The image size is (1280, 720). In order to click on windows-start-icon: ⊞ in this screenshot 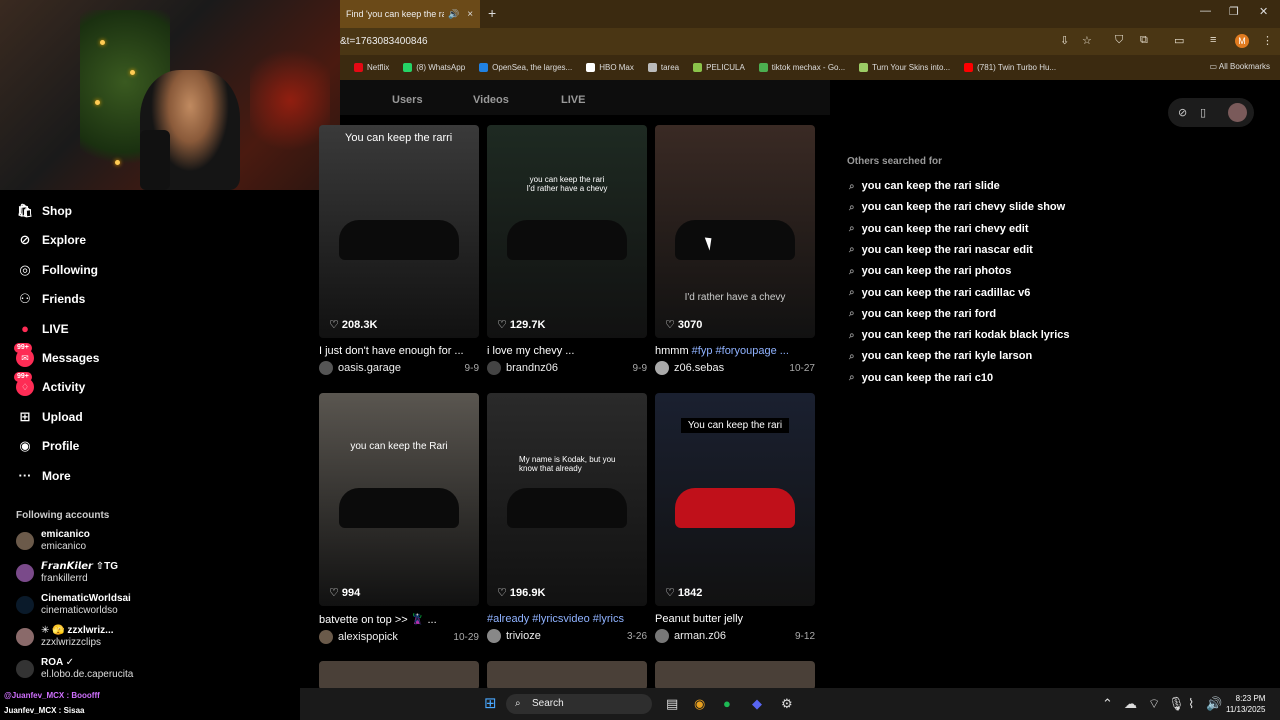, I will do `click(490, 703)`.